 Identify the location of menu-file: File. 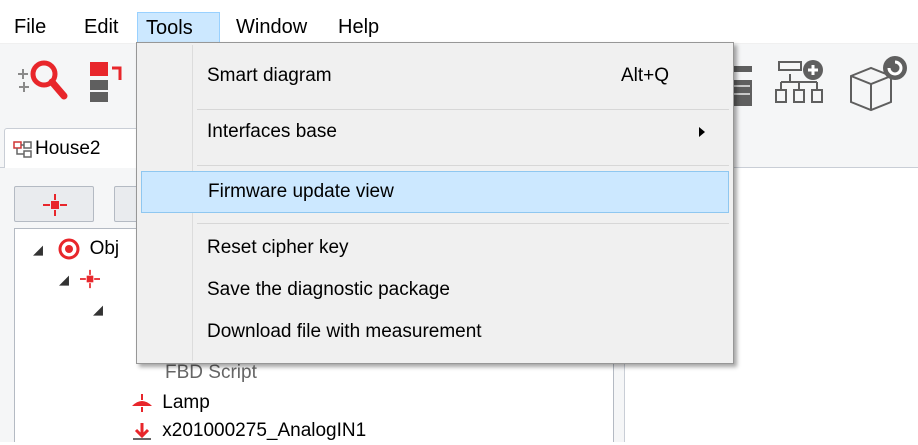
(30, 27).